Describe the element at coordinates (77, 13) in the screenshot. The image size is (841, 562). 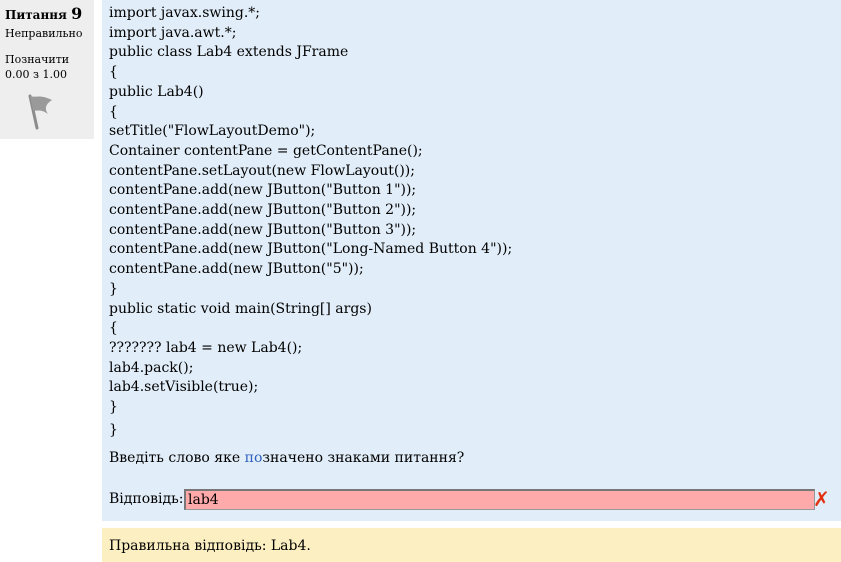
I see `question-number-value: 9` at that location.